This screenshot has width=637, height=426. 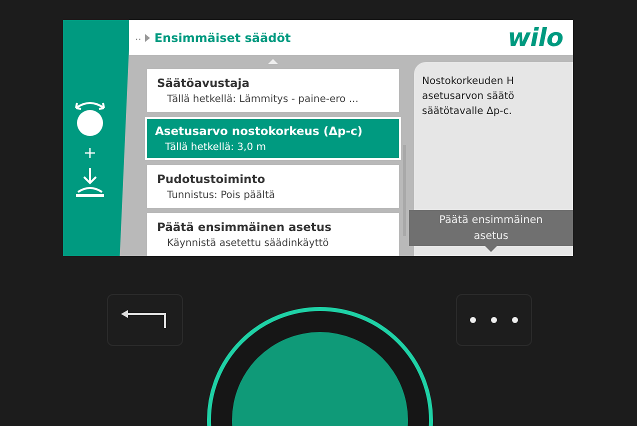 I want to click on plus-sign: +, so click(x=90, y=153).